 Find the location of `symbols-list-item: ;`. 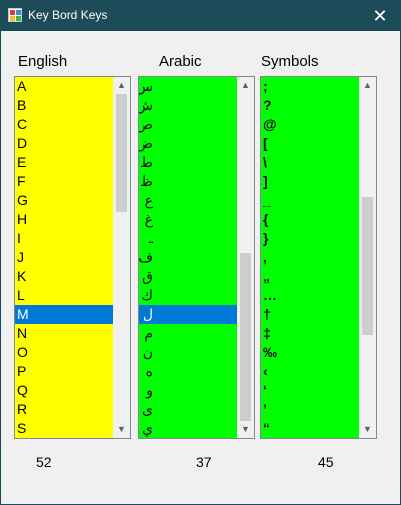

symbols-list-item: ; is located at coordinates (310, 86).